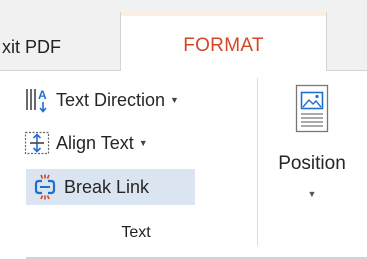  I want to click on text-direction-icon: A, so click(37, 100).